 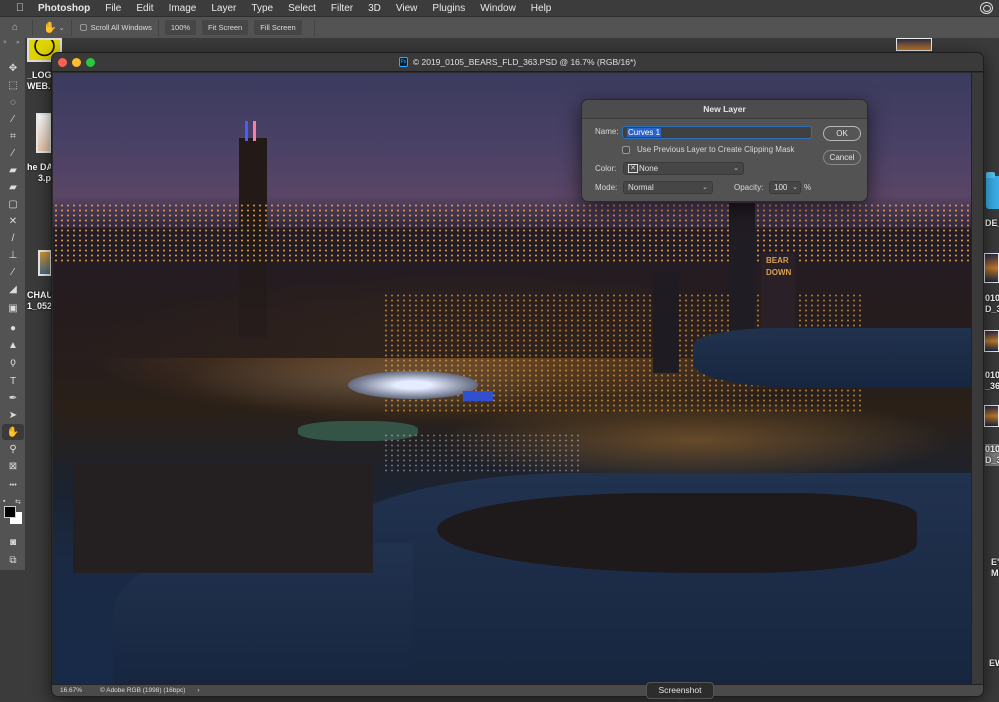 I want to click on hand-tool-preset-icon: ✋, so click(x=50, y=27).